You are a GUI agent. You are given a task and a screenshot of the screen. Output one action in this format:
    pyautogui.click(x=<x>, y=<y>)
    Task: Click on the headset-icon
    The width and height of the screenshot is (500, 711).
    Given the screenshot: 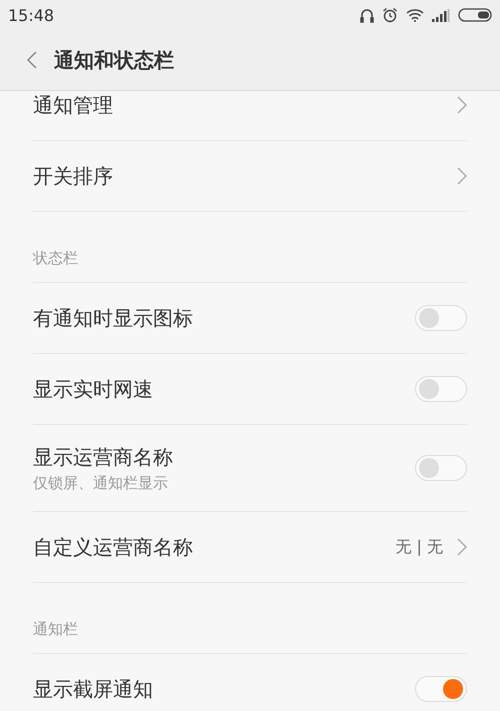 What is the action you would take?
    pyautogui.click(x=367, y=15)
    